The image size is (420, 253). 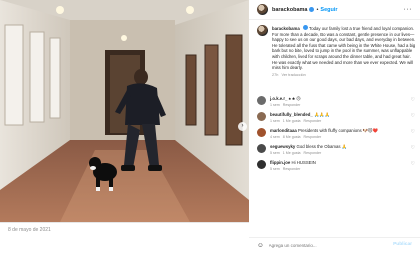 What do you see at coordinates (402, 244) in the screenshot?
I see `publish-button: Publicar` at bounding box center [402, 244].